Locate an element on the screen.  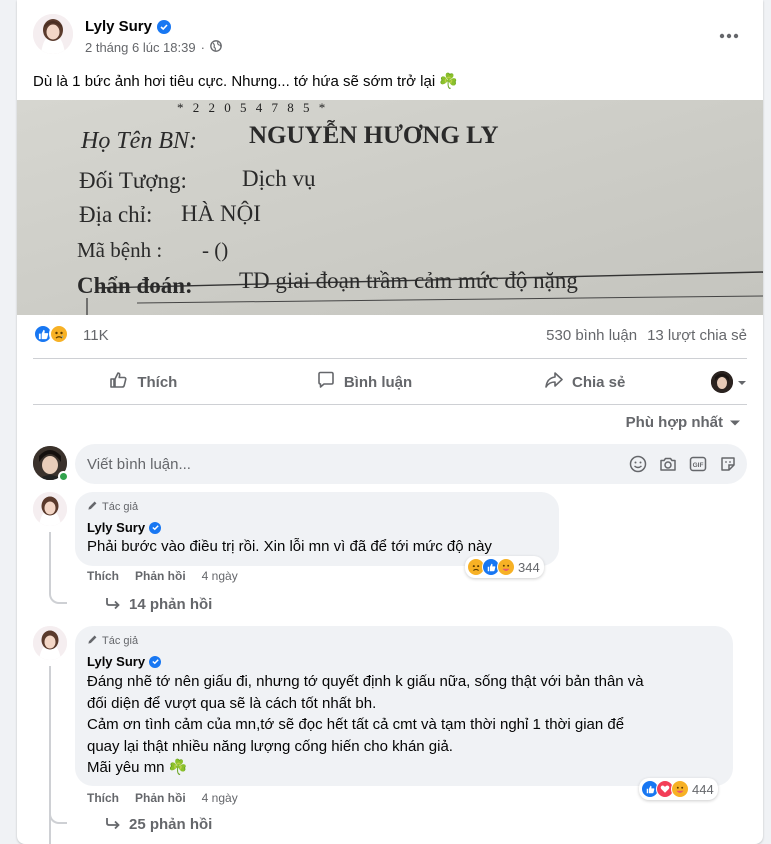
comment-reaction-count: 444 is located at coordinates (703, 789).